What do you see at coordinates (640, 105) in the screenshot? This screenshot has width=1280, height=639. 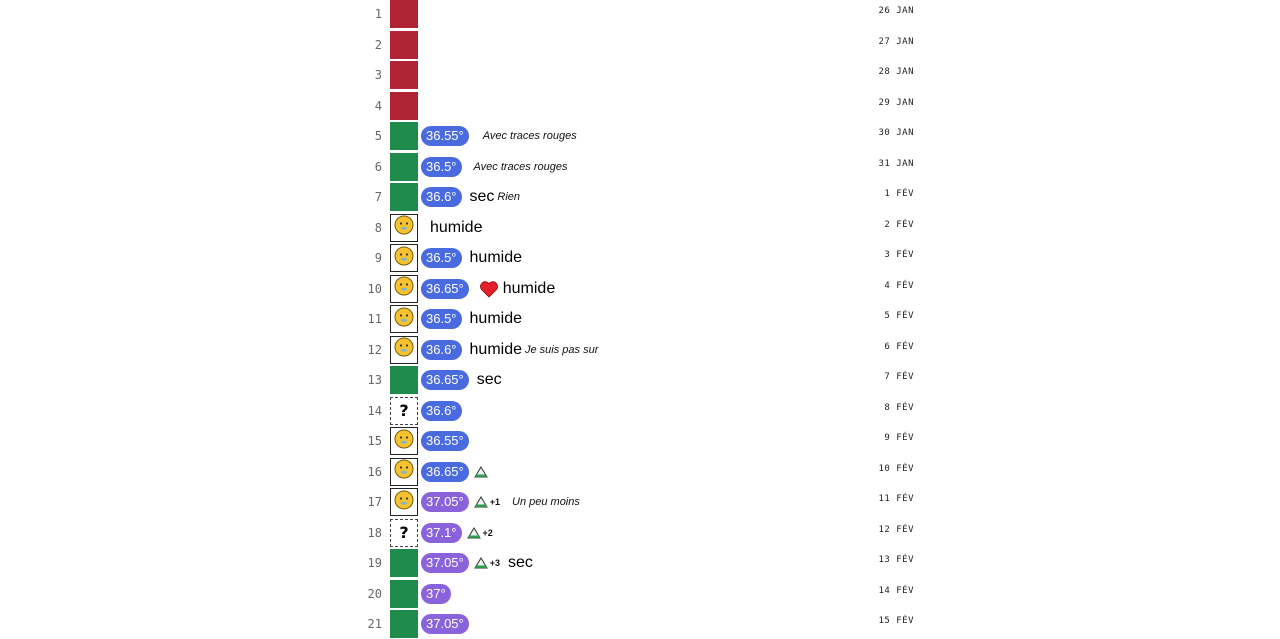 I see `day-row: 4 29 JAN` at bounding box center [640, 105].